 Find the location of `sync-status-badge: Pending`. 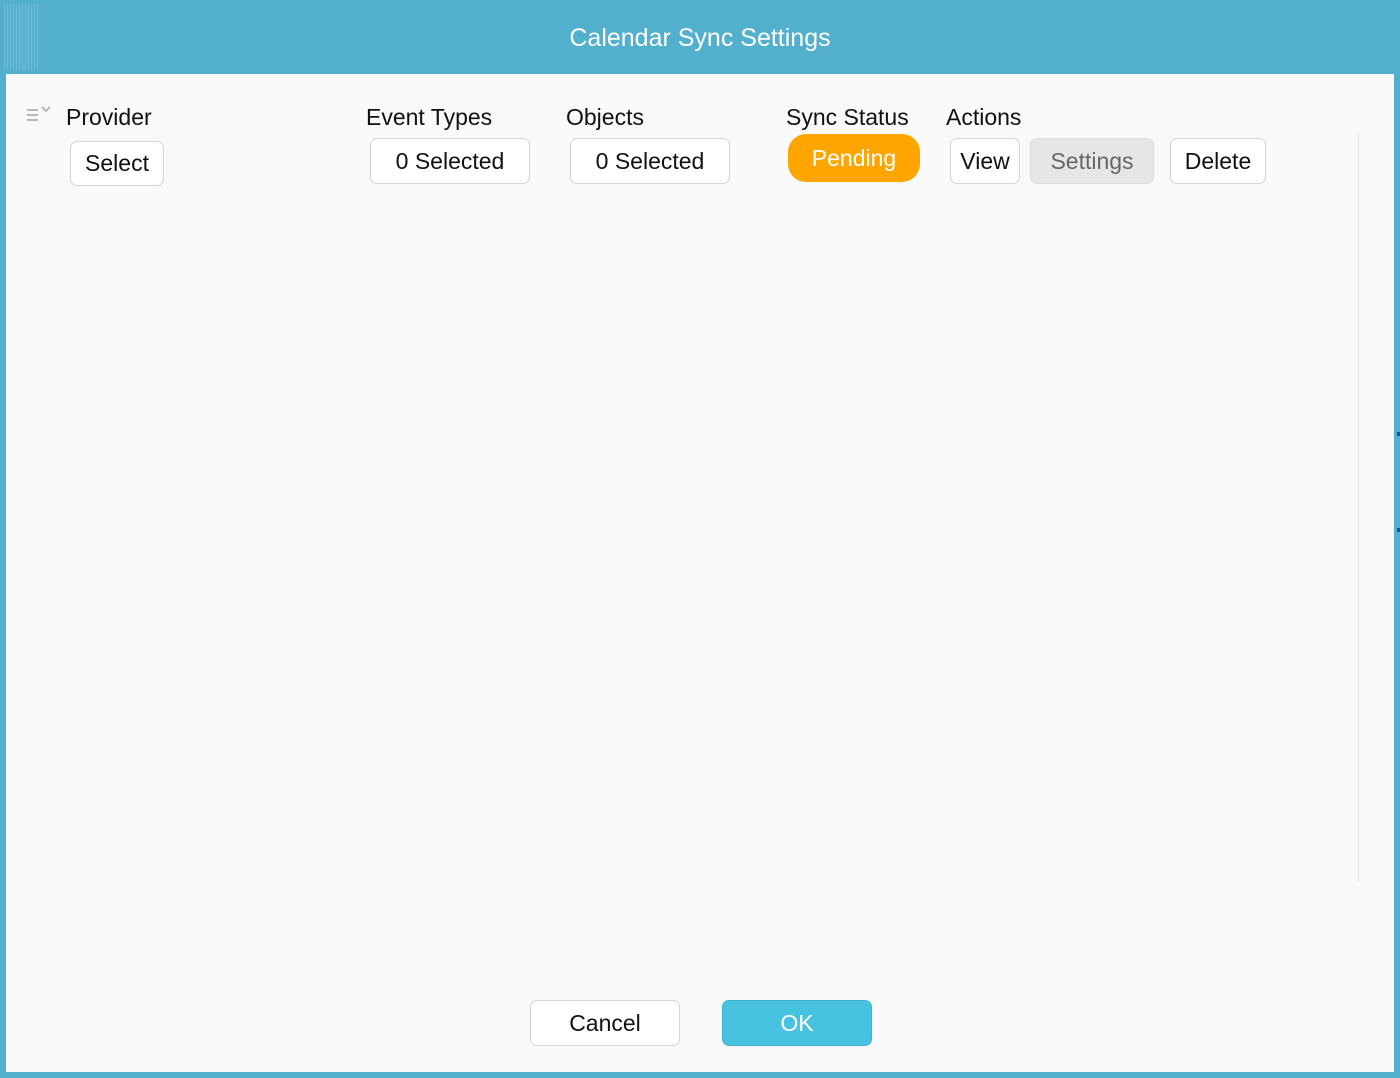

sync-status-badge: Pending is located at coordinates (854, 158).